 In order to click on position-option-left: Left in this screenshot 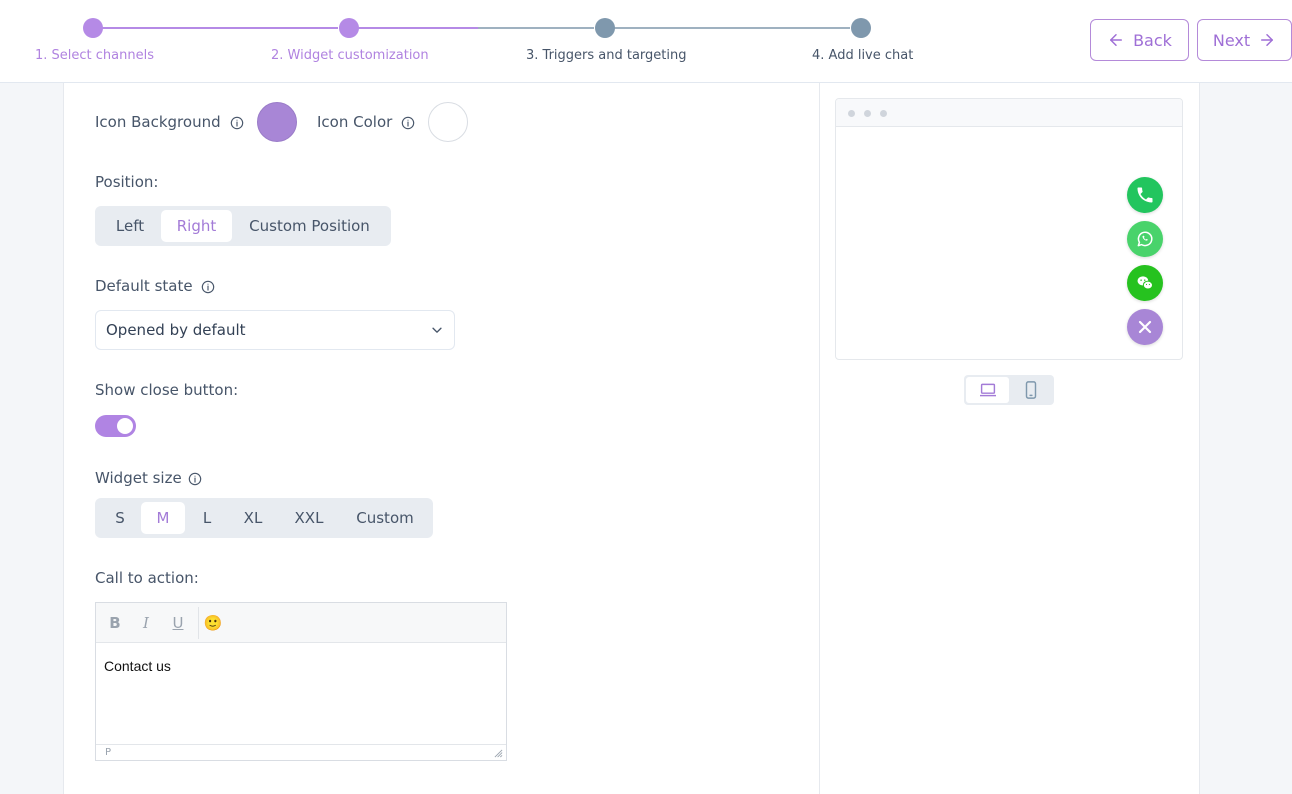, I will do `click(130, 226)`.